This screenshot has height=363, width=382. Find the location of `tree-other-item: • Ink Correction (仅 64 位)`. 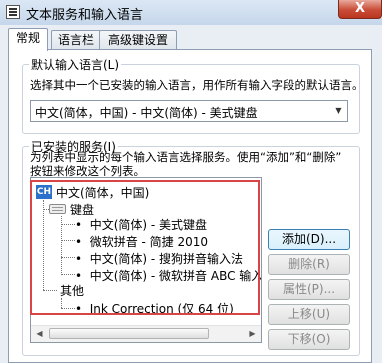

tree-other-item: • Ink Correction (仅 64 位) is located at coordinates (154, 308).